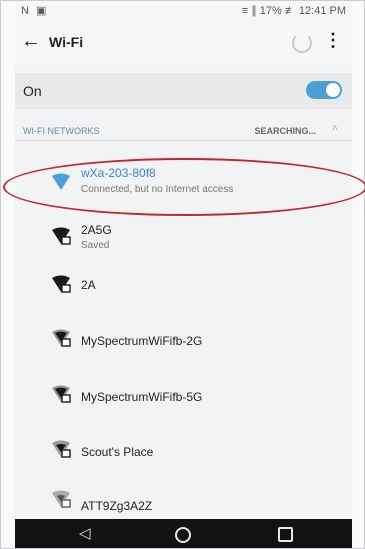 The width and height of the screenshot is (365, 549). Describe the element at coordinates (117, 452) in the screenshot. I see `network-name: Scout's Place` at that location.